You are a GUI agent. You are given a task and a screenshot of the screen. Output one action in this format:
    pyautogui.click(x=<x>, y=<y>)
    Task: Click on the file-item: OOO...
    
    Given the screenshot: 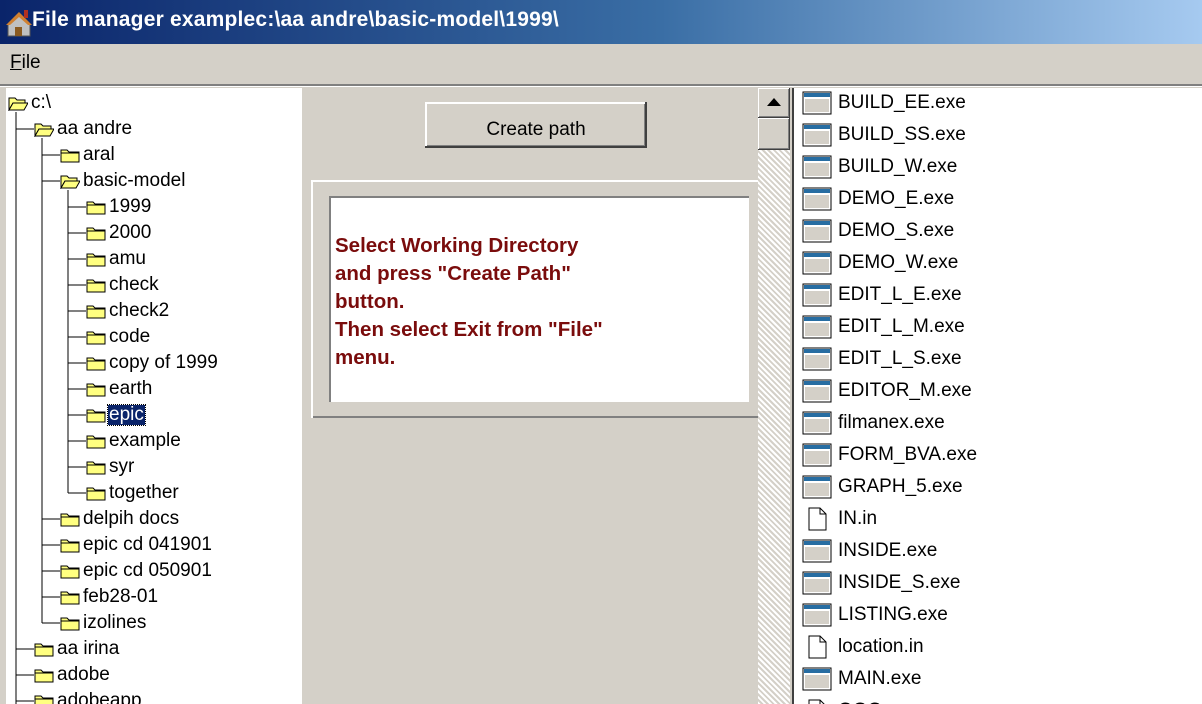 What is the action you would take?
    pyautogui.click(x=850, y=700)
    